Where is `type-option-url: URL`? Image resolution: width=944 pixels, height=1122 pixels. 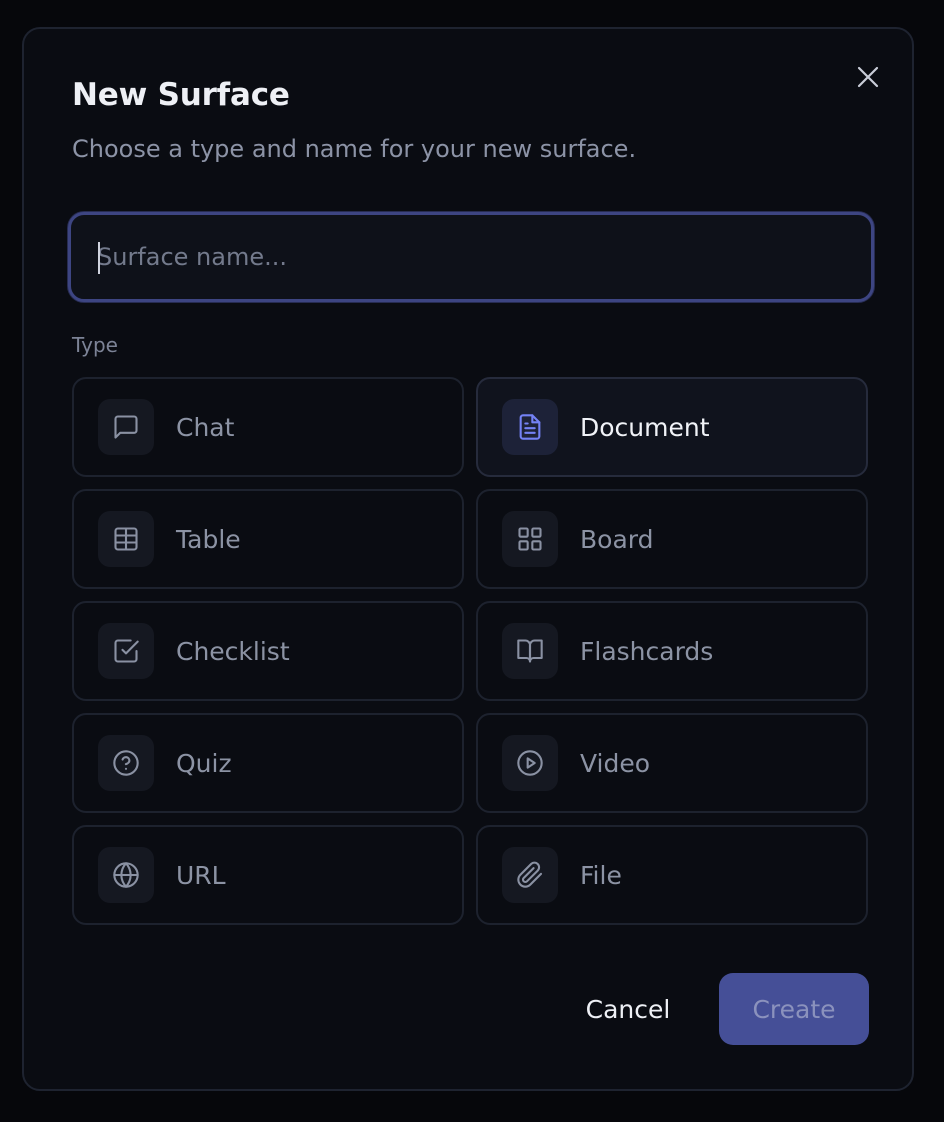 type-option-url: URL is located at coordinates (268, 875).